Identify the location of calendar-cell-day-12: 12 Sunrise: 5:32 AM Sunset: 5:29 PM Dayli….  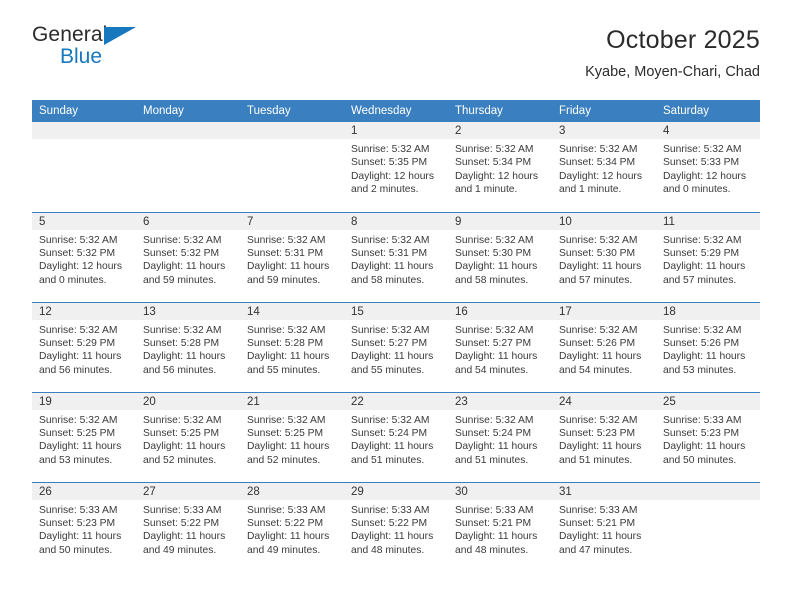
(84, 346).